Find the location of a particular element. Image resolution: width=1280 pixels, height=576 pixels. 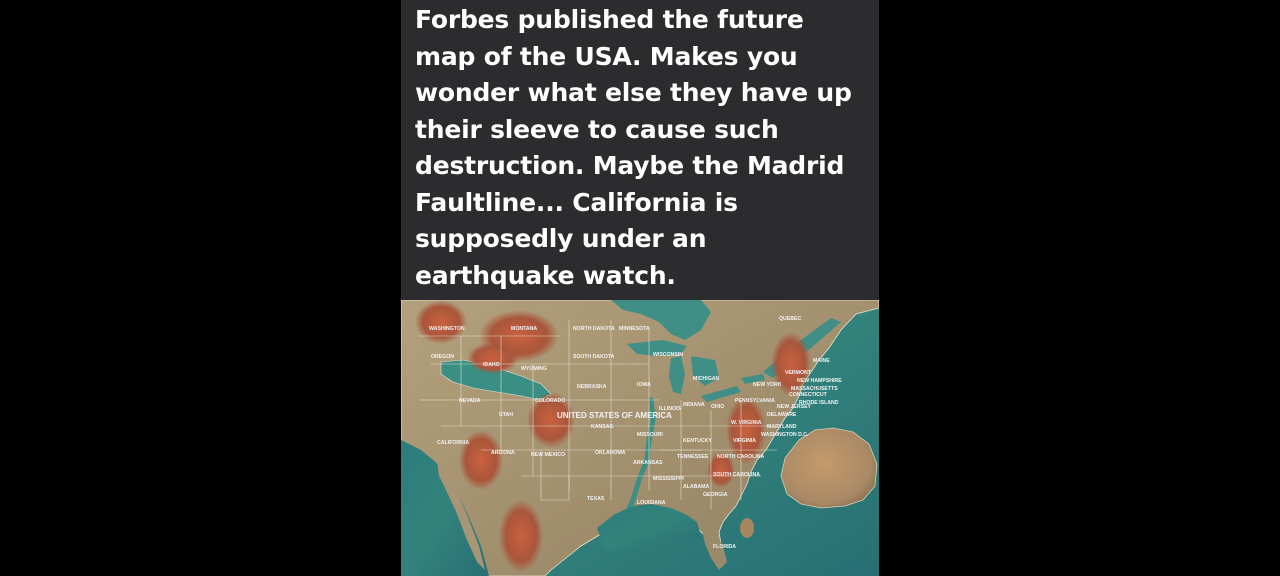

label-north-dakota: NORTH DAKOTA is located at coordinates (594, 329).